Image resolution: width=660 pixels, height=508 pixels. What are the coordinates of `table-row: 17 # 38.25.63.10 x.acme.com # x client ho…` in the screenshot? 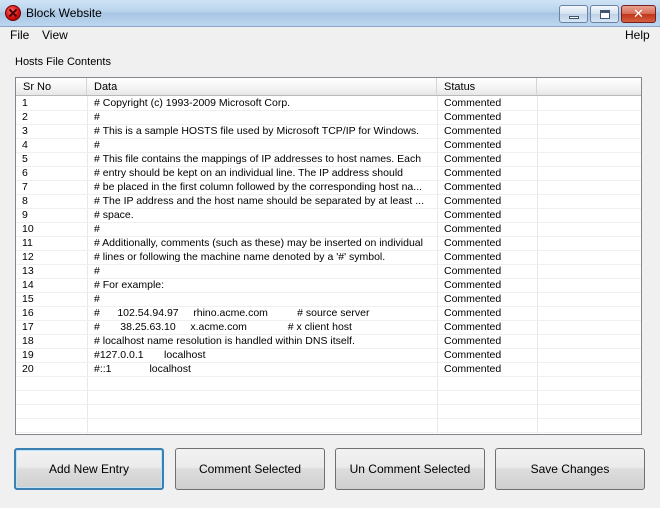 It's located at (328, 328).